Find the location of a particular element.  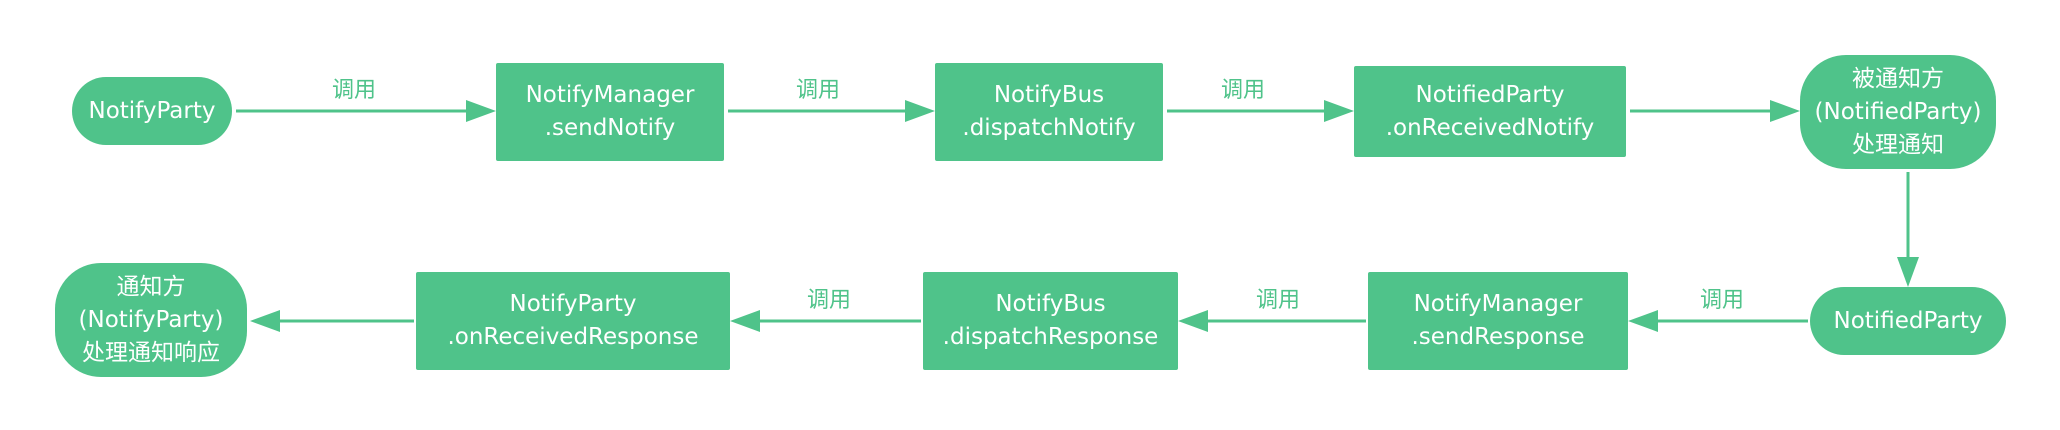

node-notify-party: NotifyParty is located at coordinates (152, 111).